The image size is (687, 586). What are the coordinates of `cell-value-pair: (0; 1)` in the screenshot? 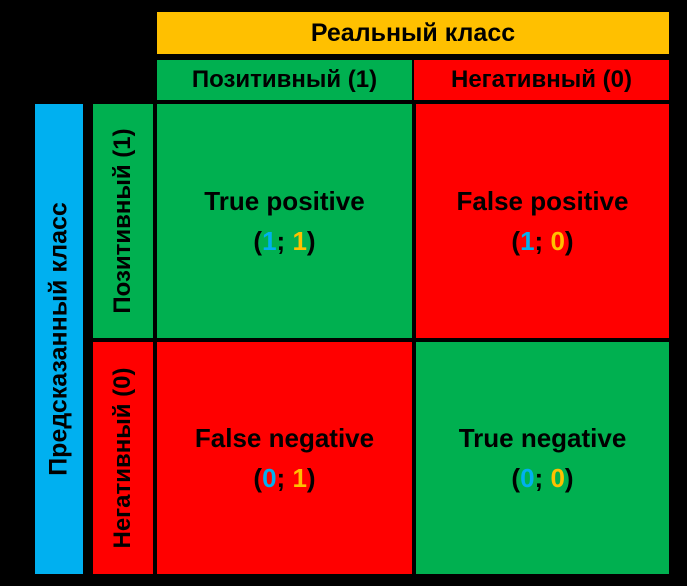 It's located at (284, 478).